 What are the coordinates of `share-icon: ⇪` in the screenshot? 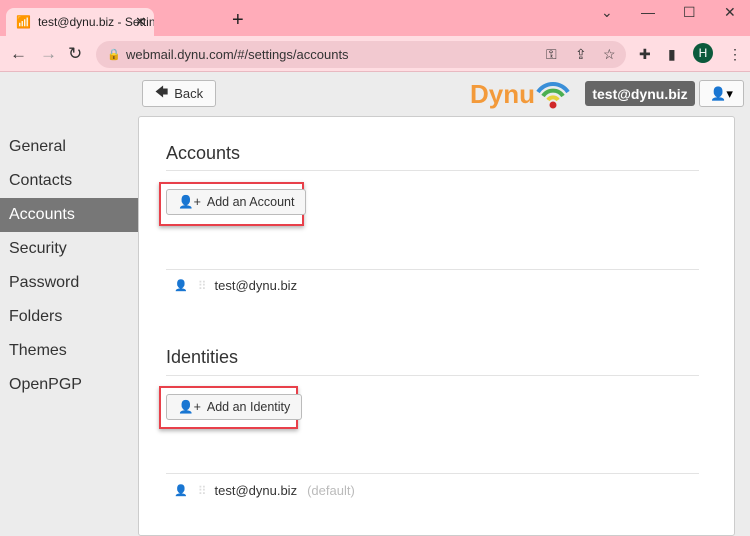 It's located at (581, 54).